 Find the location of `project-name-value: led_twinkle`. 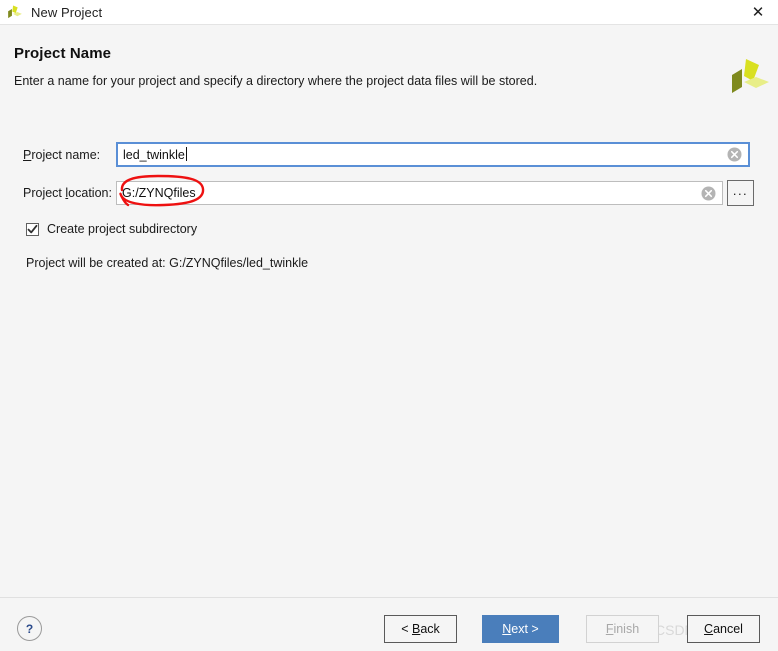

project-name-value: led_twinkle is located at coordinates (155, 154).